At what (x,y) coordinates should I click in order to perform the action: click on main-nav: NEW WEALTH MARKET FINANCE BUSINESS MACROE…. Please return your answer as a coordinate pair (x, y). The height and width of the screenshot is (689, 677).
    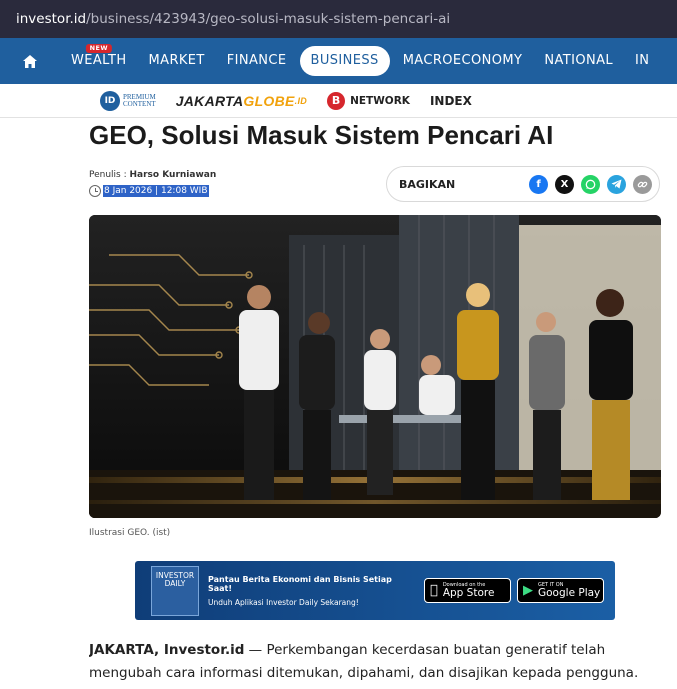
    Looking at the image, I should click on (338, 61).